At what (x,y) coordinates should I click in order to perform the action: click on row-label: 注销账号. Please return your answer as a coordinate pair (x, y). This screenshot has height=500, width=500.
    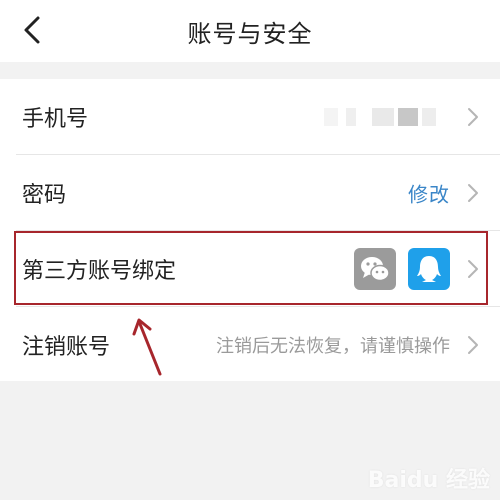
    Looking at the image, I should click on (66, 347).